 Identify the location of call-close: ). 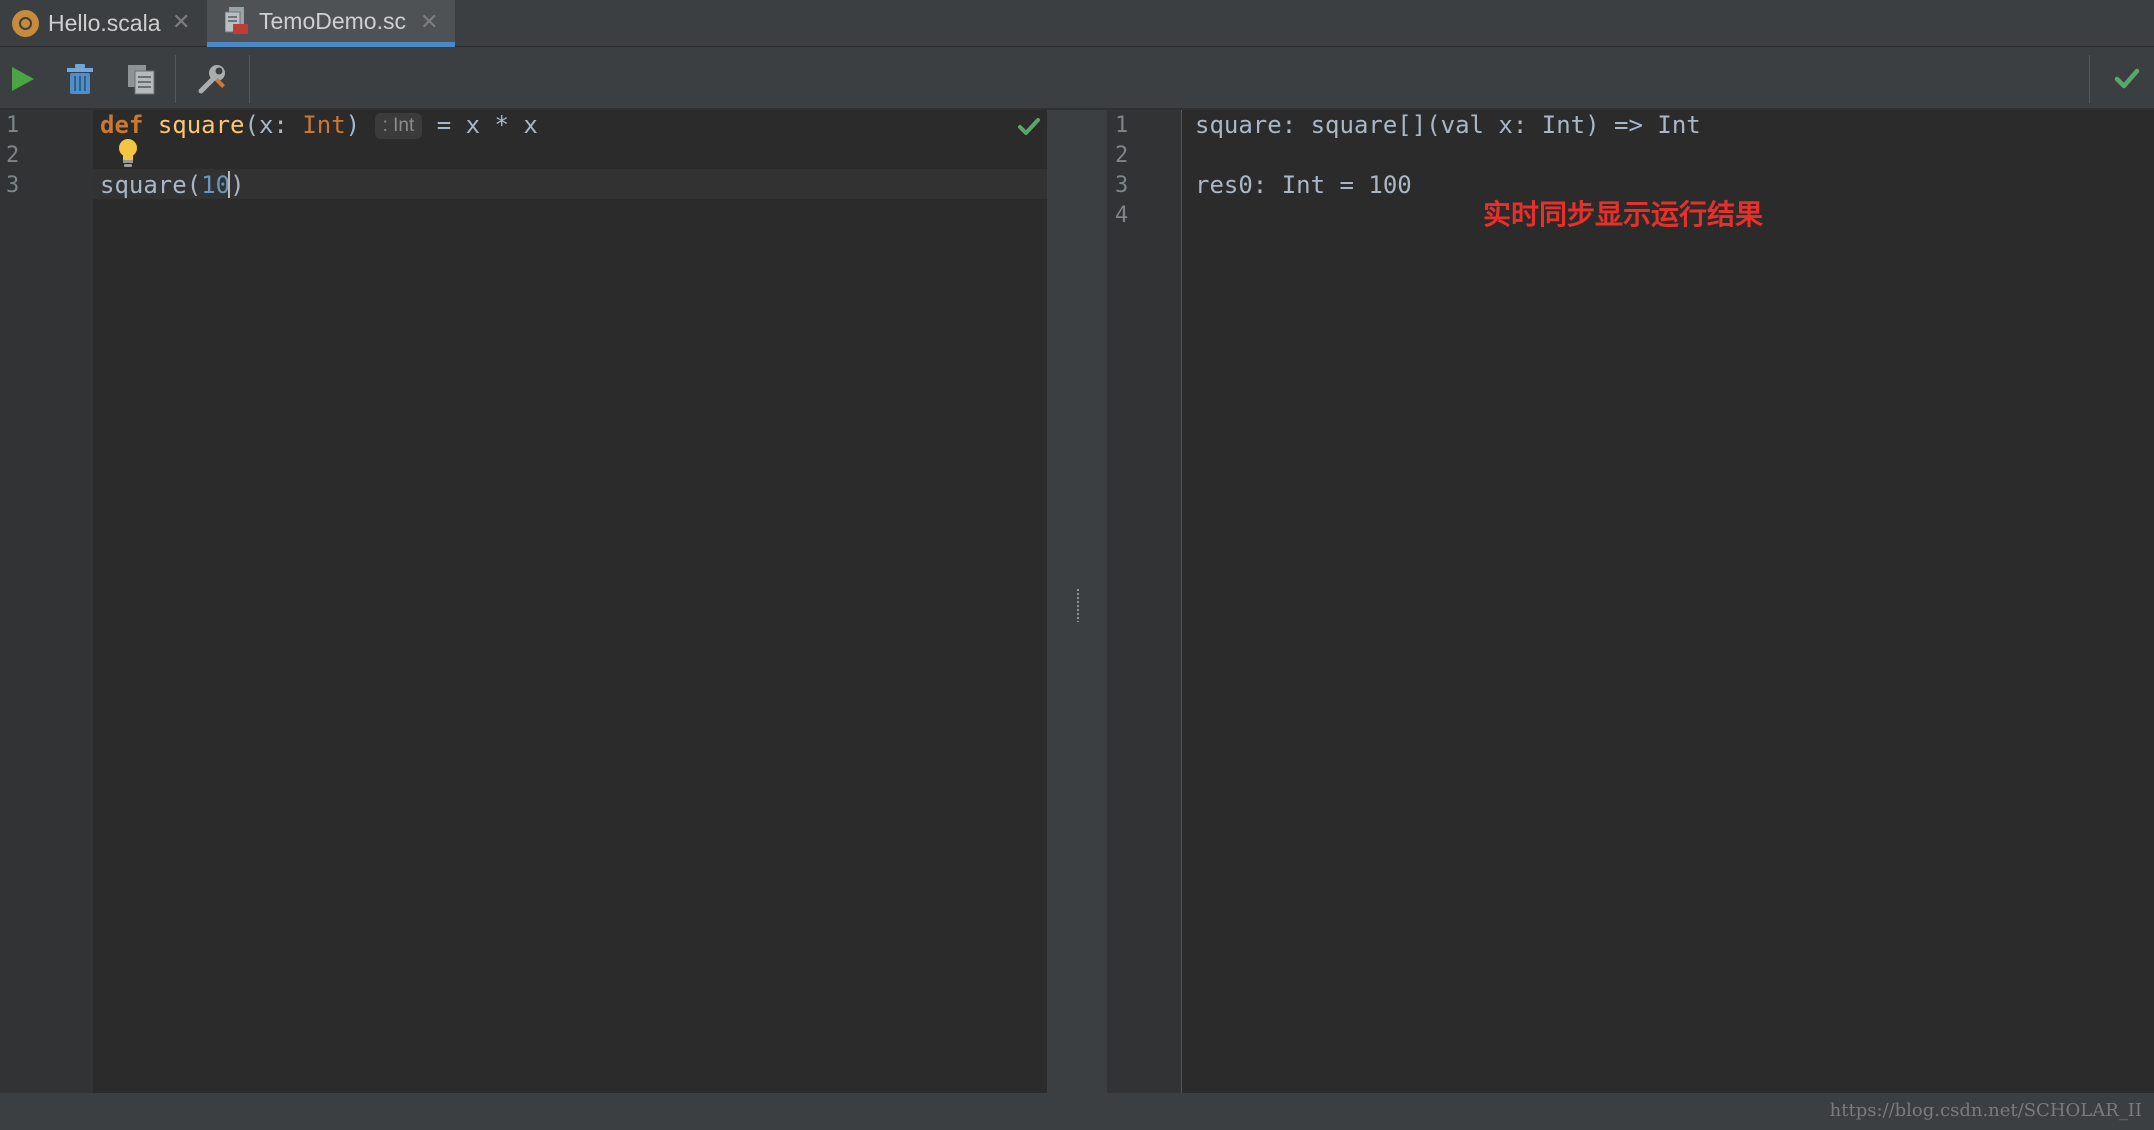
(237, 185).